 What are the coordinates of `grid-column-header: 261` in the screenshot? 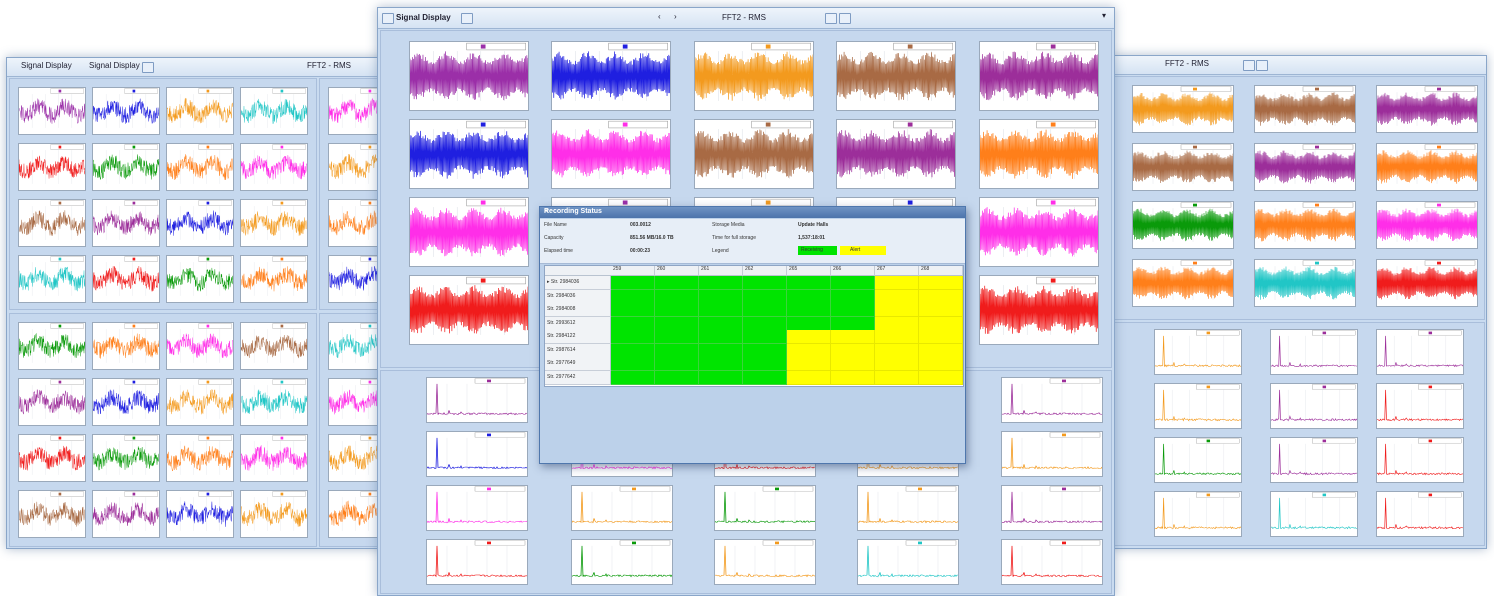 It's located at (721, 271).